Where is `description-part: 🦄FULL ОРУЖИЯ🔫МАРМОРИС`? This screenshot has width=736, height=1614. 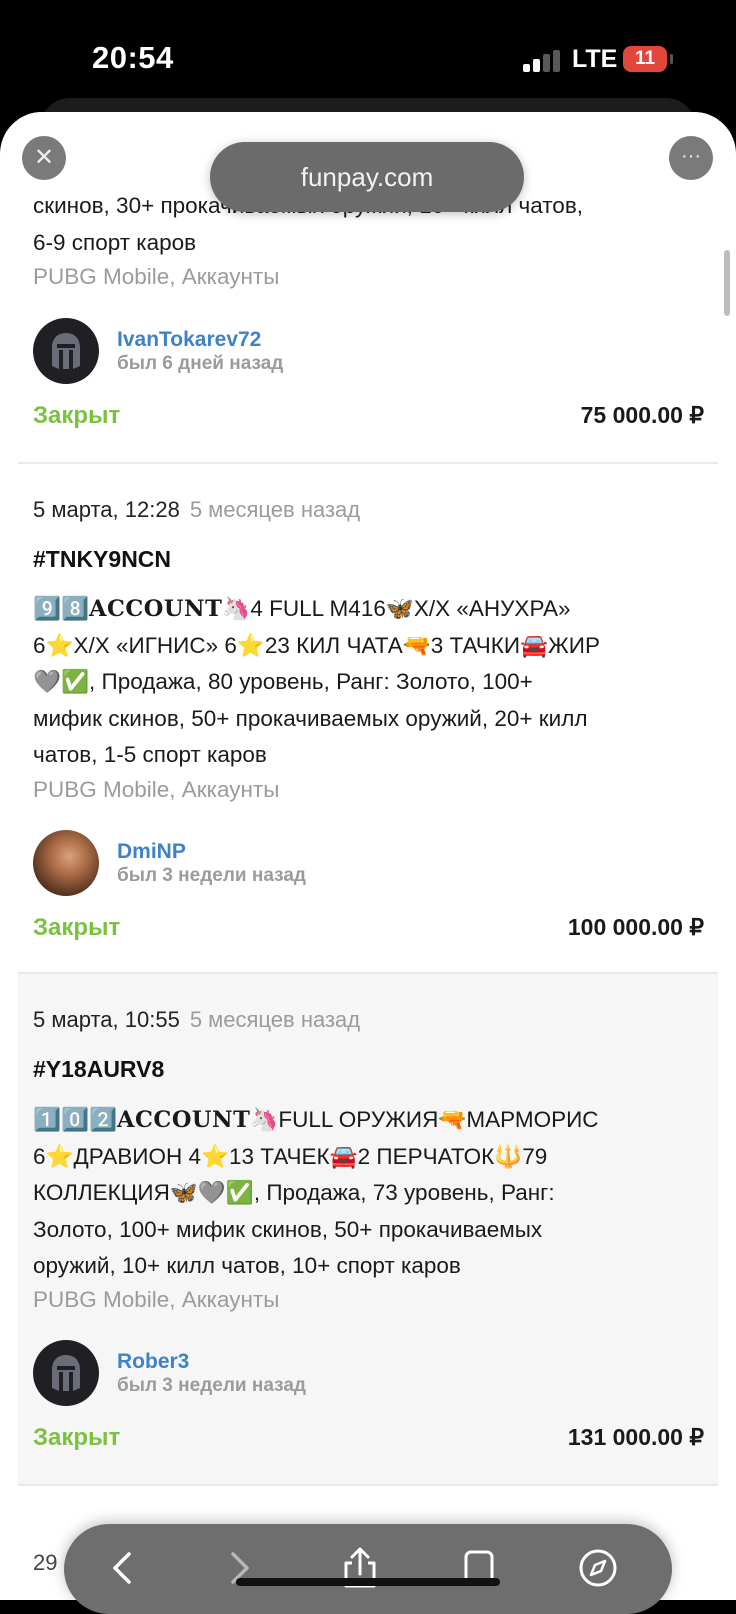
description-part: 🦄FULL ОРУЖИЯ🔫МАРМОРИС is located at coordinates (424, 1119).